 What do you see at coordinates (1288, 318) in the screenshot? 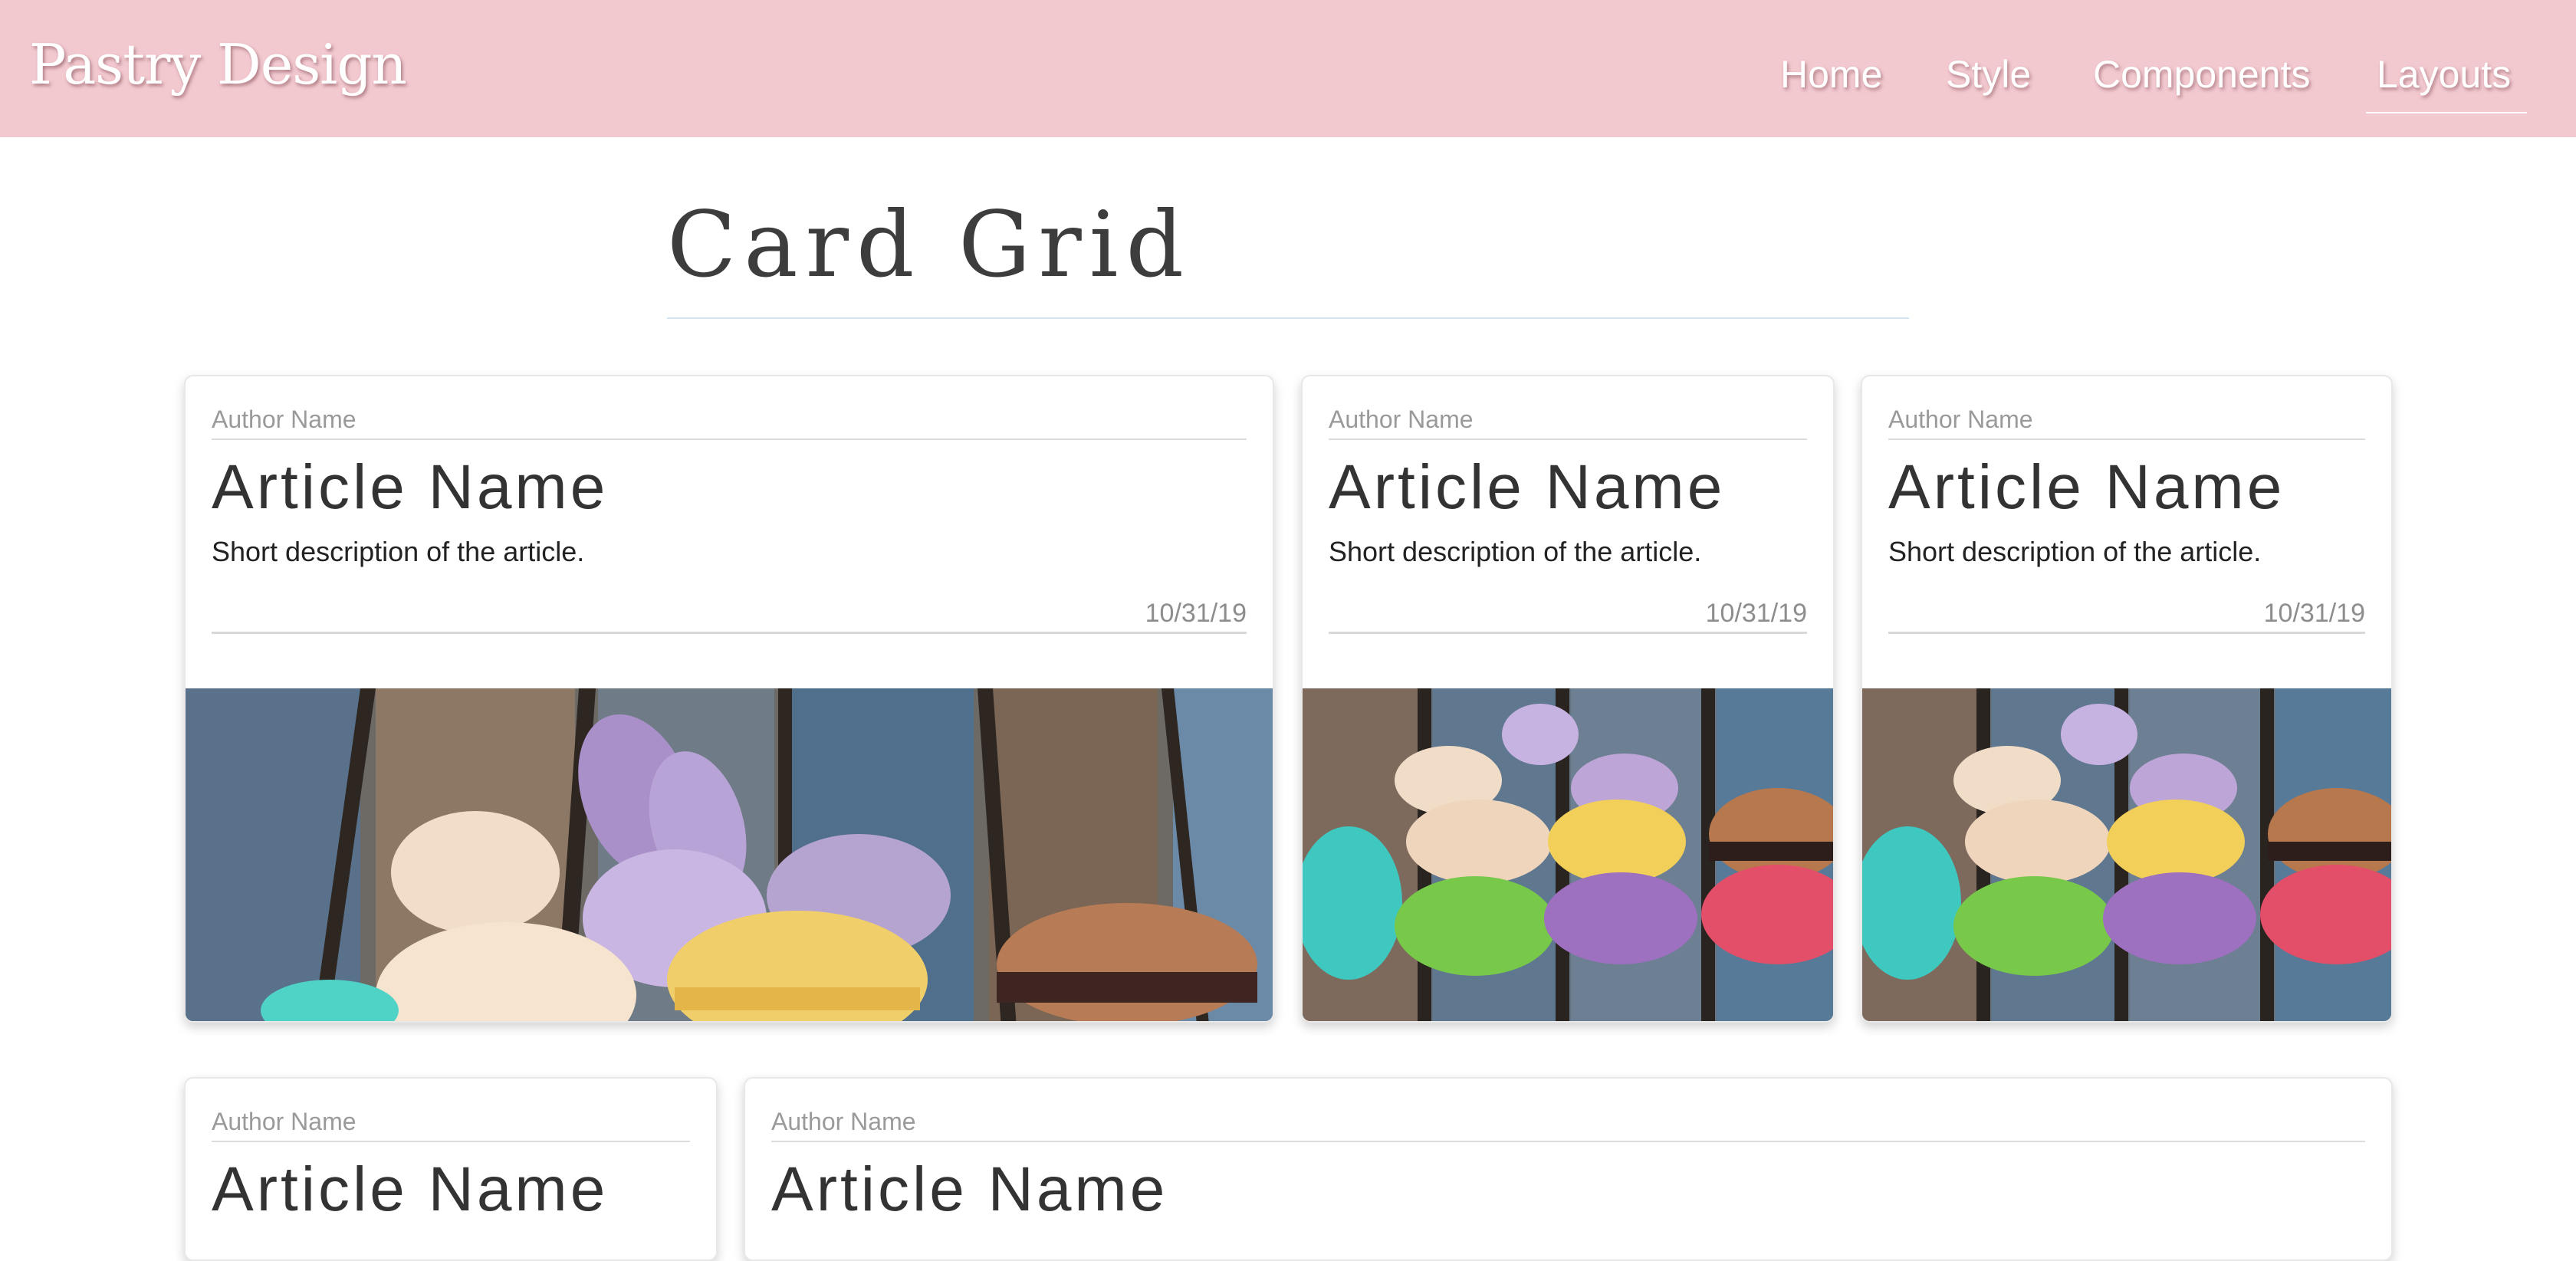
I see `title-divider` at bounding box center [1288, 318].